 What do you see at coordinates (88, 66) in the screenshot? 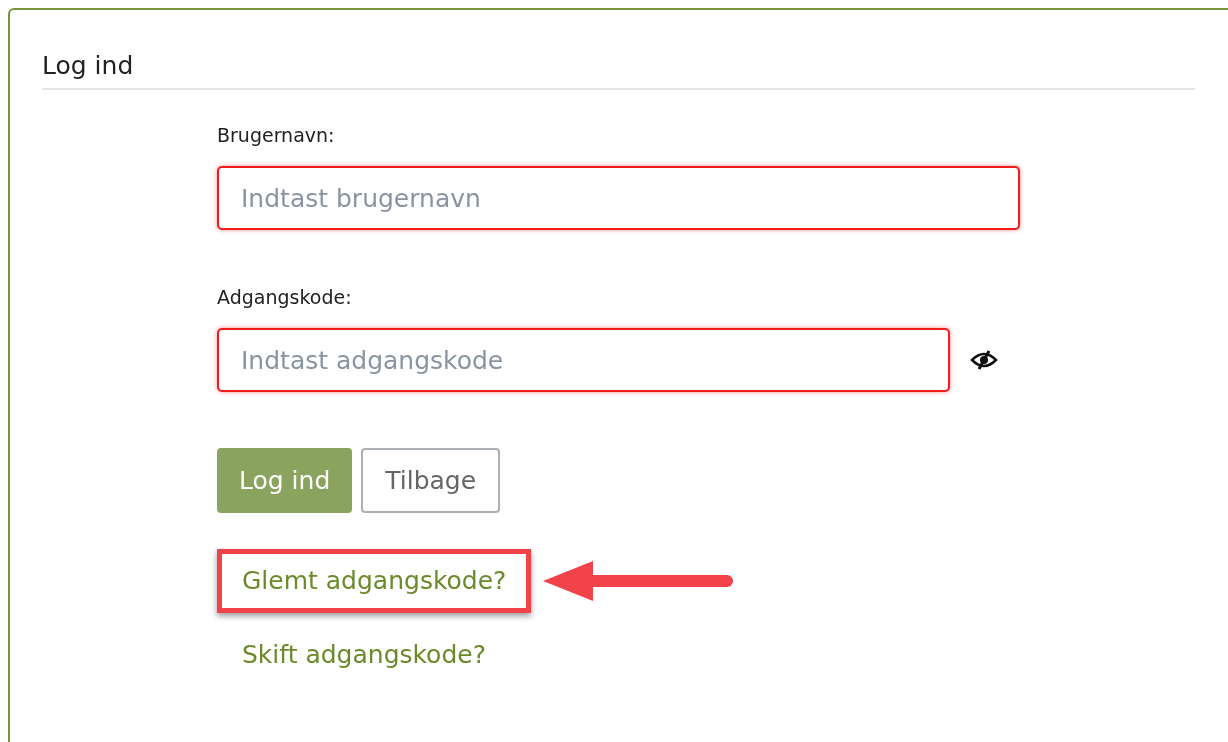
I see `panel-title: Log ind` at bounding box center [88, 66].